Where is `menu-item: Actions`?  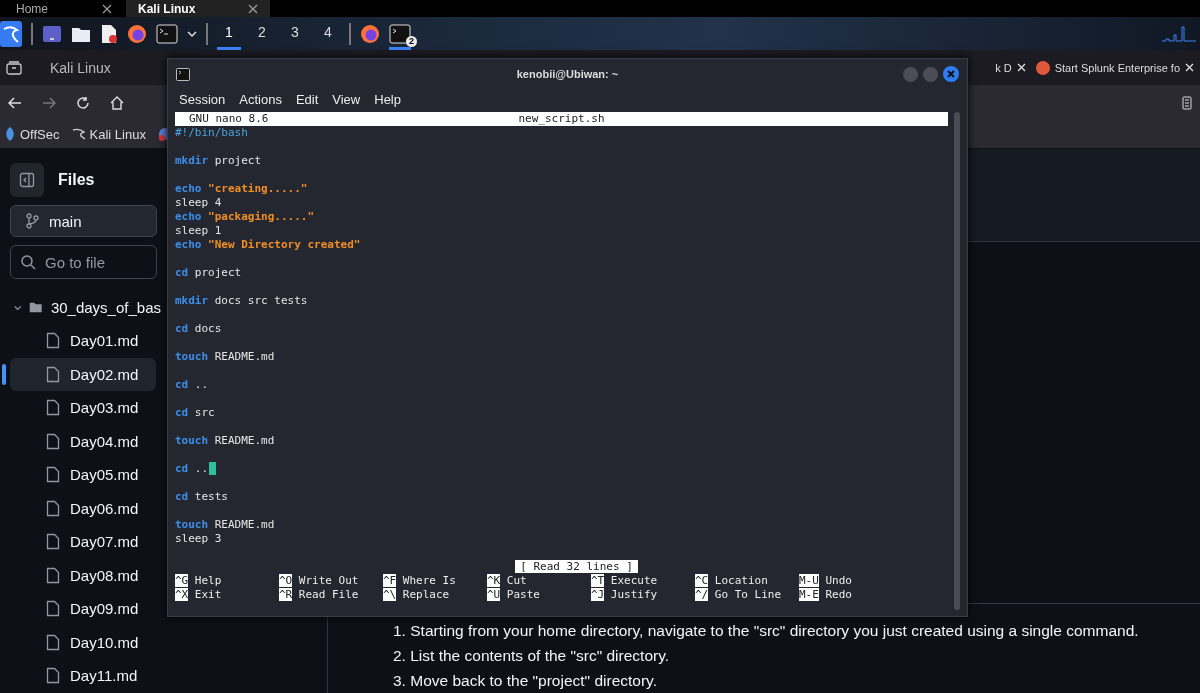 menu-item: Actions is located at coordinates (260, 99).